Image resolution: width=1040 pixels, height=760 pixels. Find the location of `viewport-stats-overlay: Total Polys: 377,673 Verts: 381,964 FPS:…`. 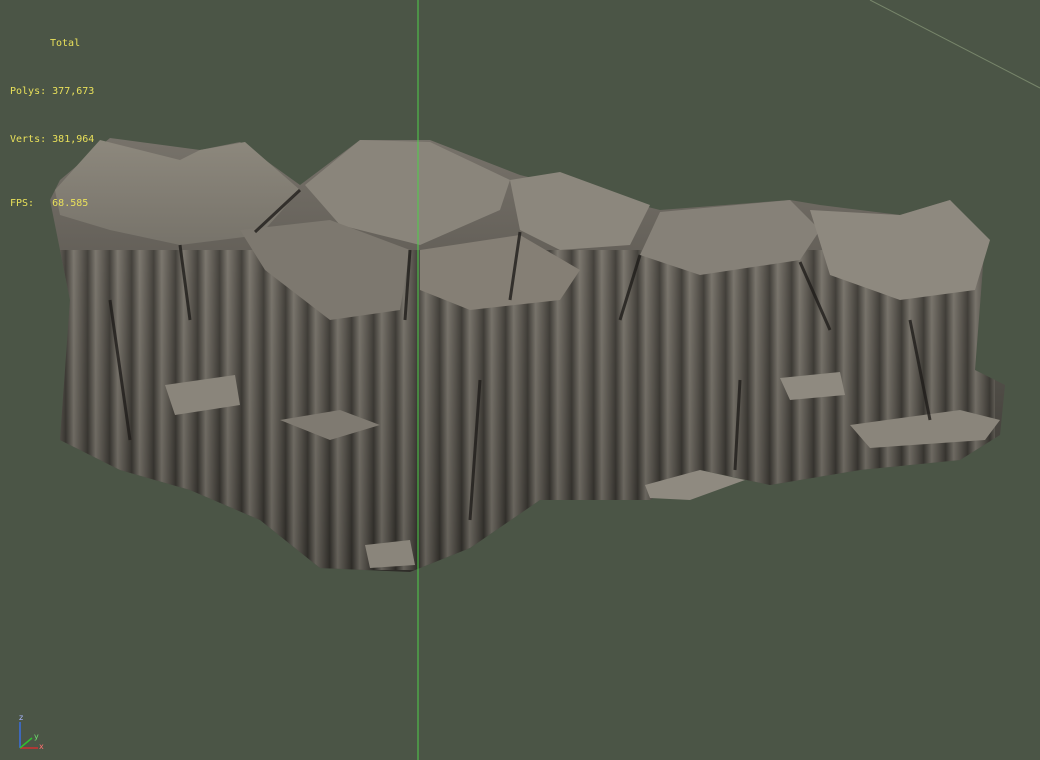

viewport-stats-overlay: Total Polys: 377,673 Verts: 381,964 FPS:… is located at coordinates (52, 124).